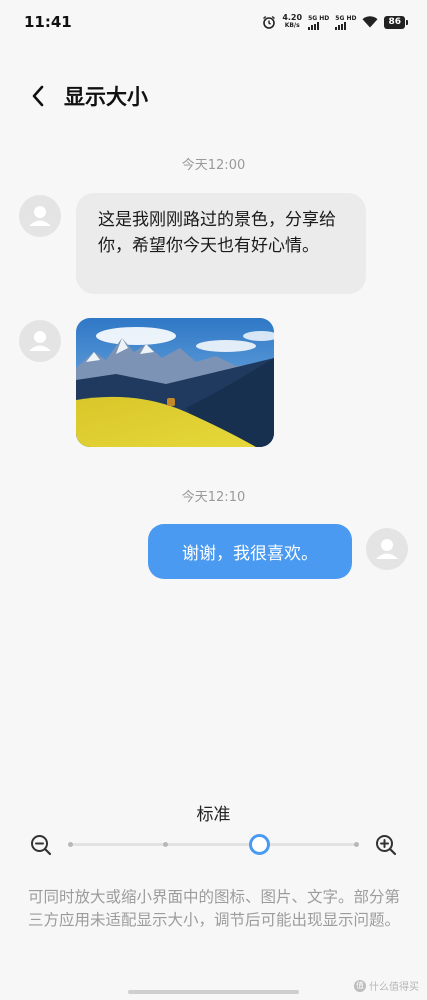 The width and height of the screenshot is (427, 1000). Describe the element at coordinates (213, 22) in the screenshot. I see `status-bar: 11:41 4.20 KB/s 5G HD 5G HD 86` at that location.